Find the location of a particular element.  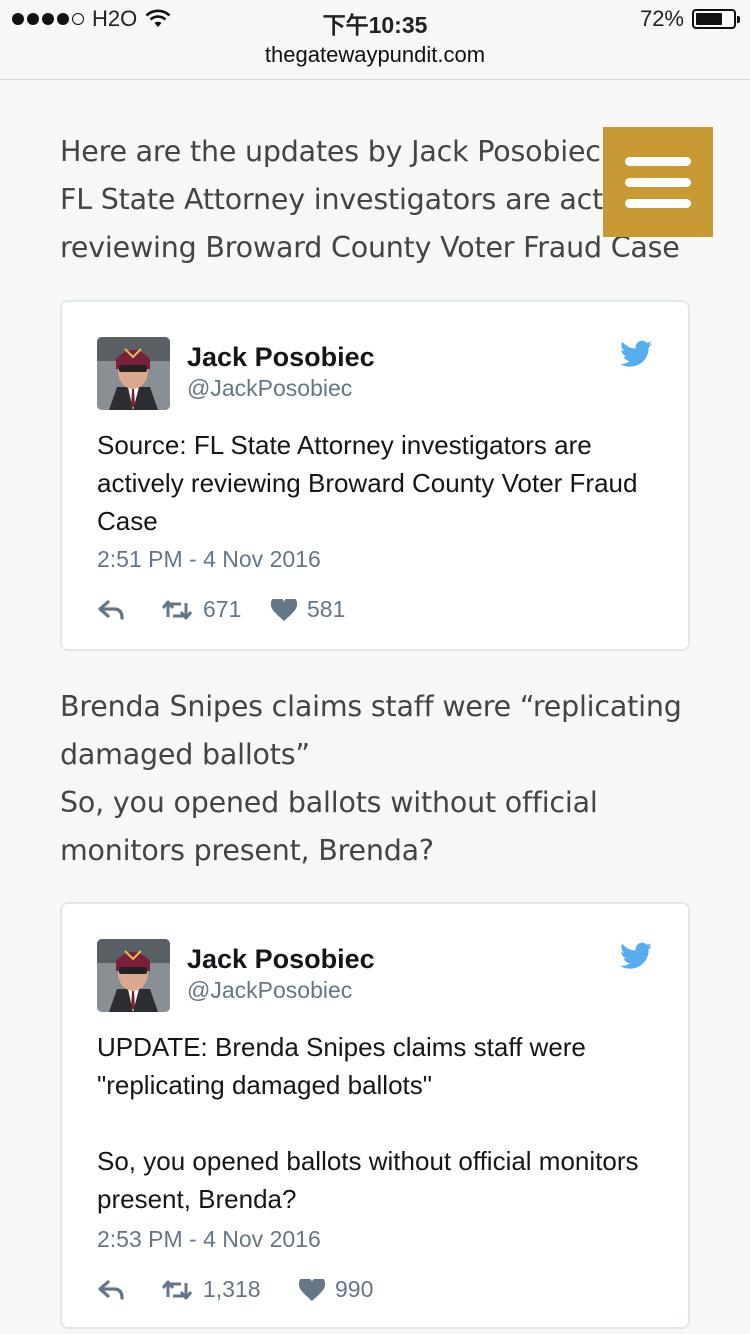

clock: 下午10:35 is located at coordinates (375, 25).